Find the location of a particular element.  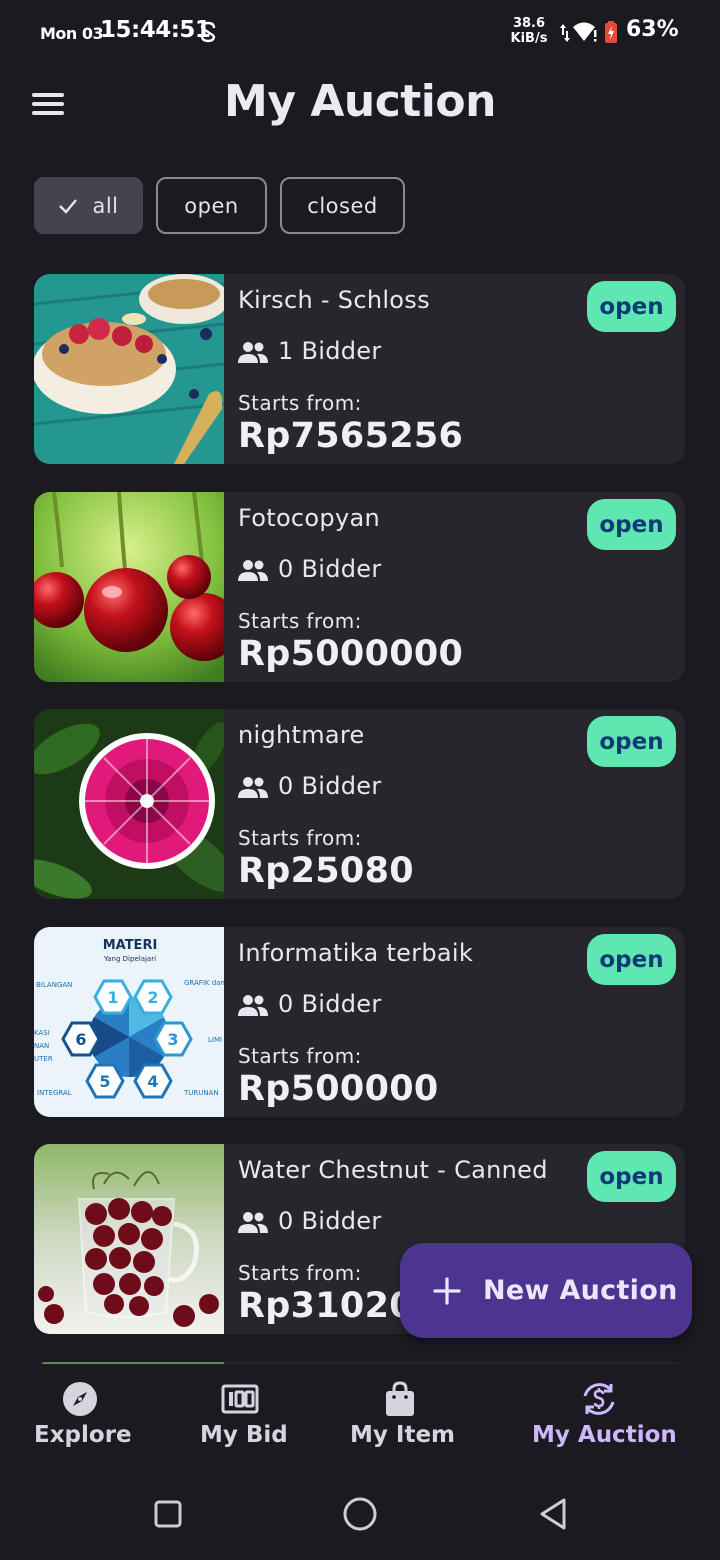

wifi-icon is located at coordinates (585, 32).